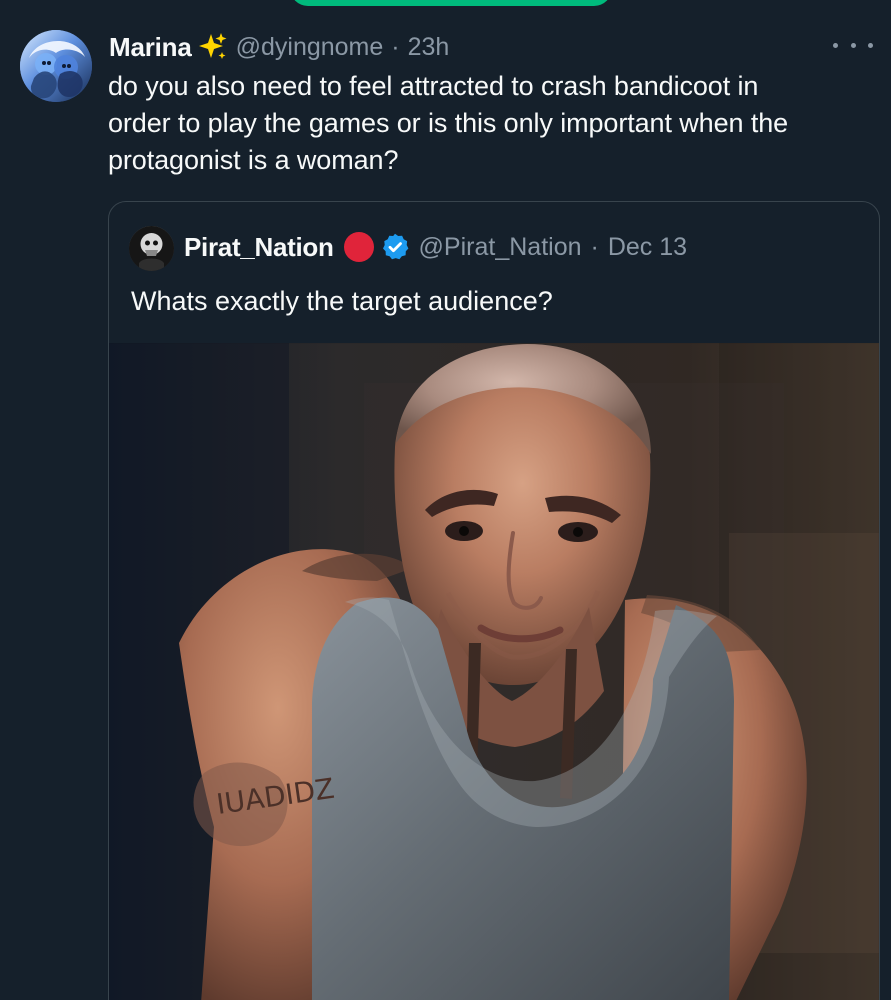 Image resolution: width=891 pixels, height=1000 pixels. Describe the element at coordinates (429, 47) in the screenshot. I see `tweet-time: 23h` at that location.